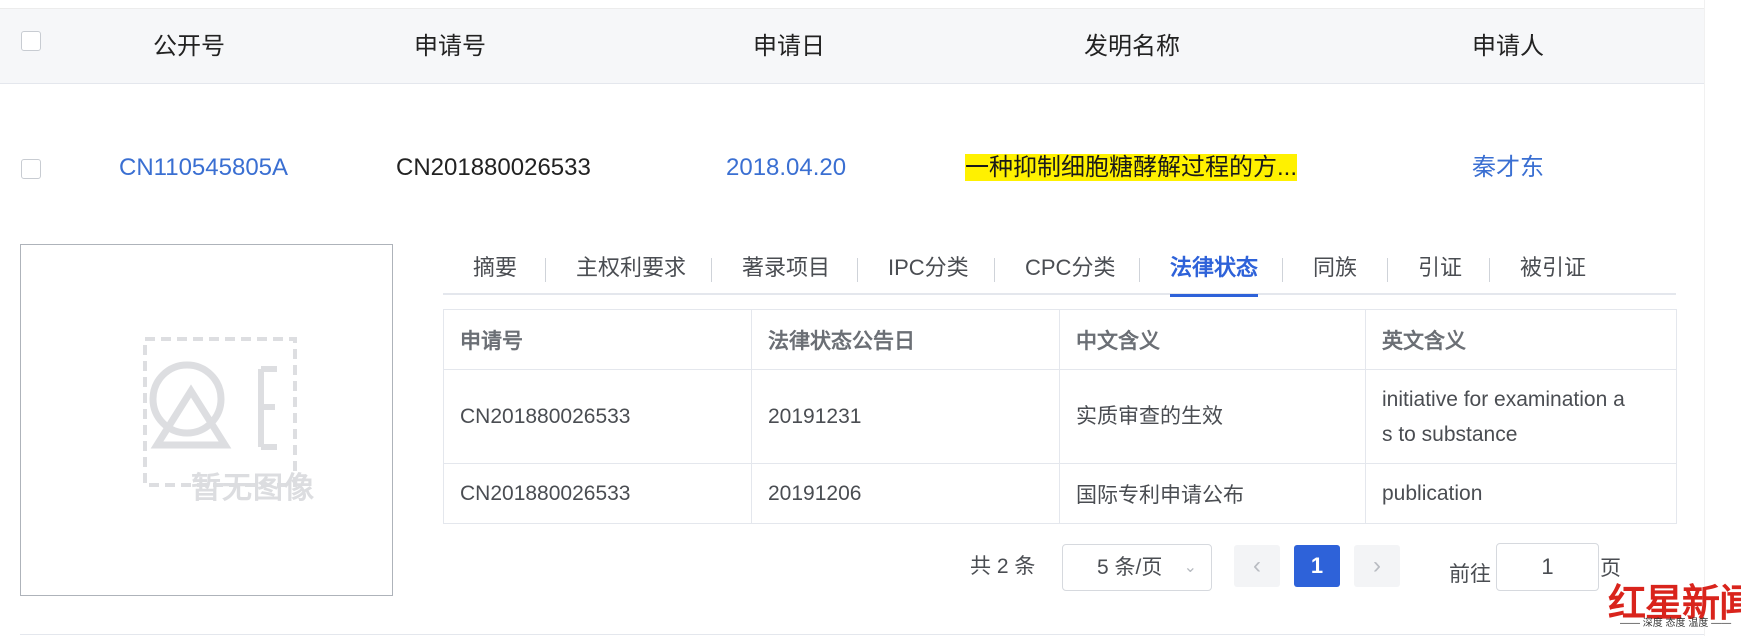  I want to click on table-cell: 实质审查的生效, so click(1212, 416).